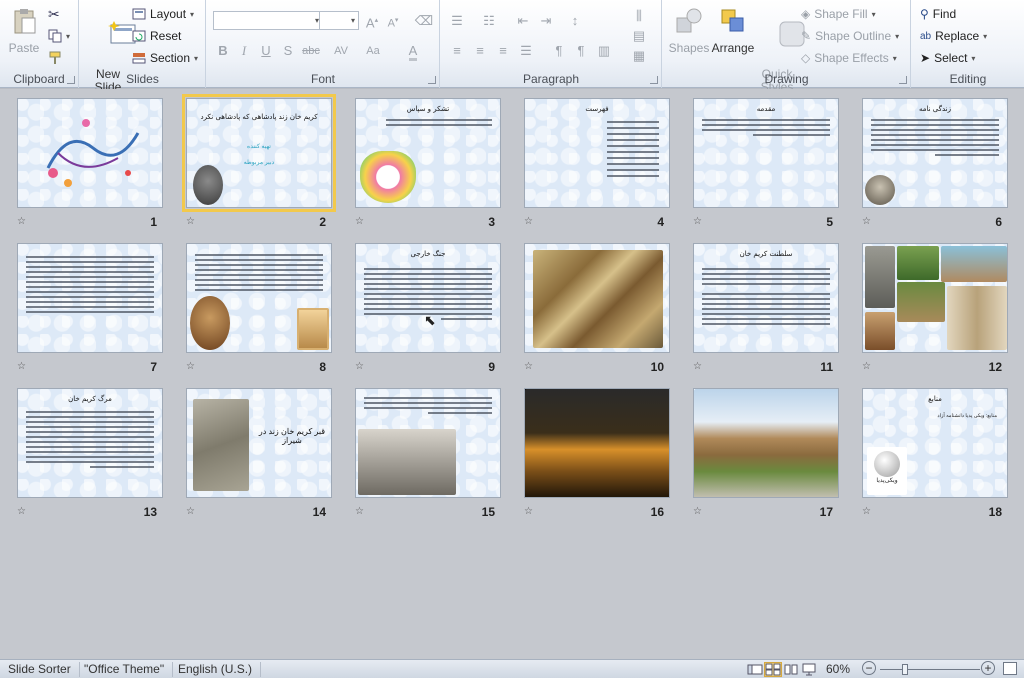 This screenshot has height=678, width=1024. I want to click on format-painter-button, so click(55, 58).